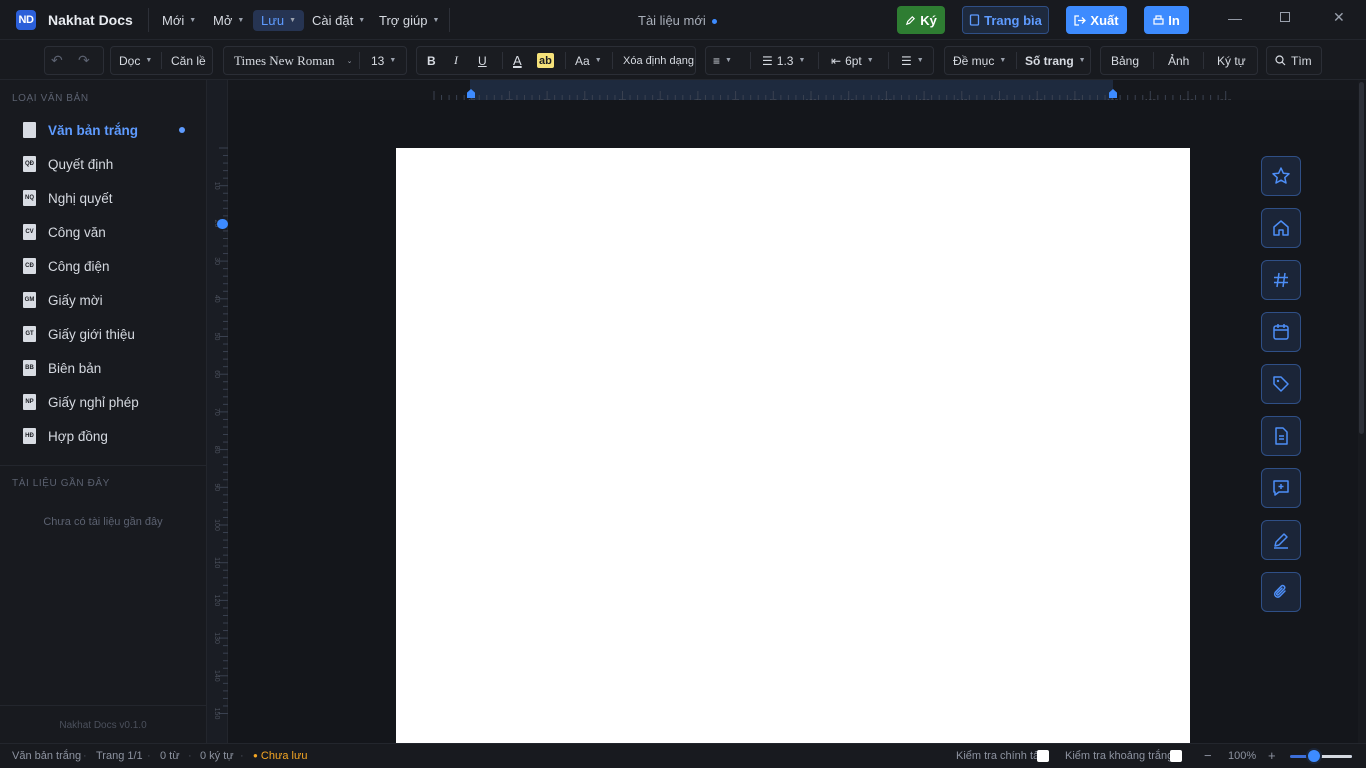 Image resolution: width=1366 pixels, height=768 pixels. Describe the element at coordinates (103, 368) in the screenshot. I see `sidebar-item-minutes: BB Biên bản` at that location.